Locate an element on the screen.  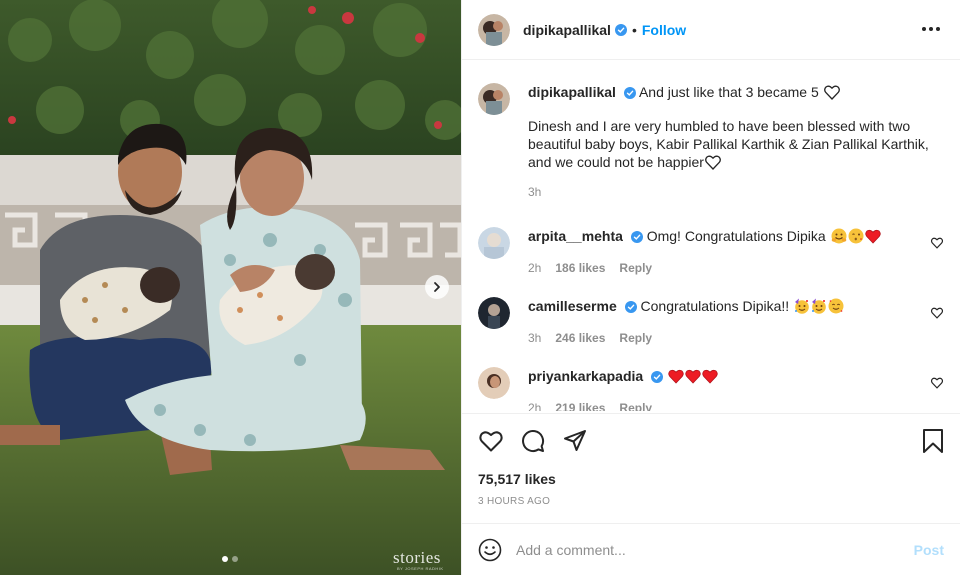
comment-input is located at coordinates (715, 549).